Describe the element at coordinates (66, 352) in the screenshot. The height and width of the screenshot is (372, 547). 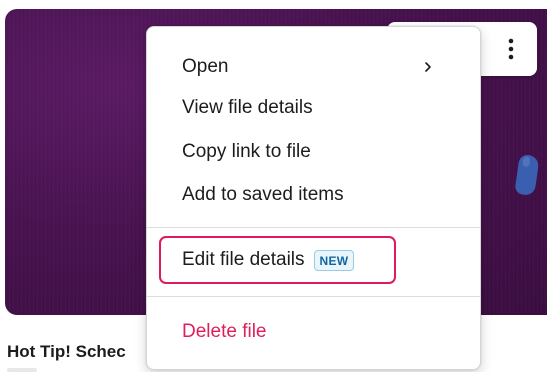
I see `file-title: Hot Tip! Schec` at that location.